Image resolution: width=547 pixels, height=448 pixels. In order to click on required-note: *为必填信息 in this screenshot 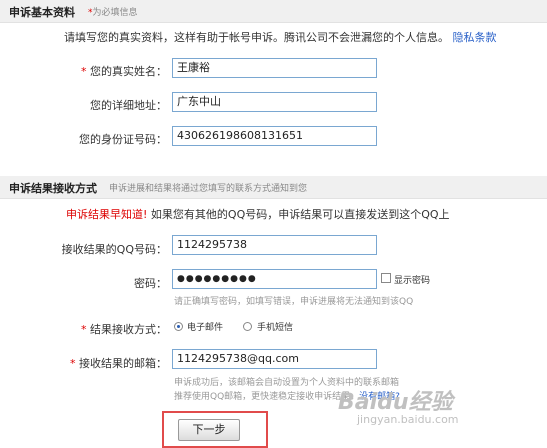, I will do `click(113, 13)`.